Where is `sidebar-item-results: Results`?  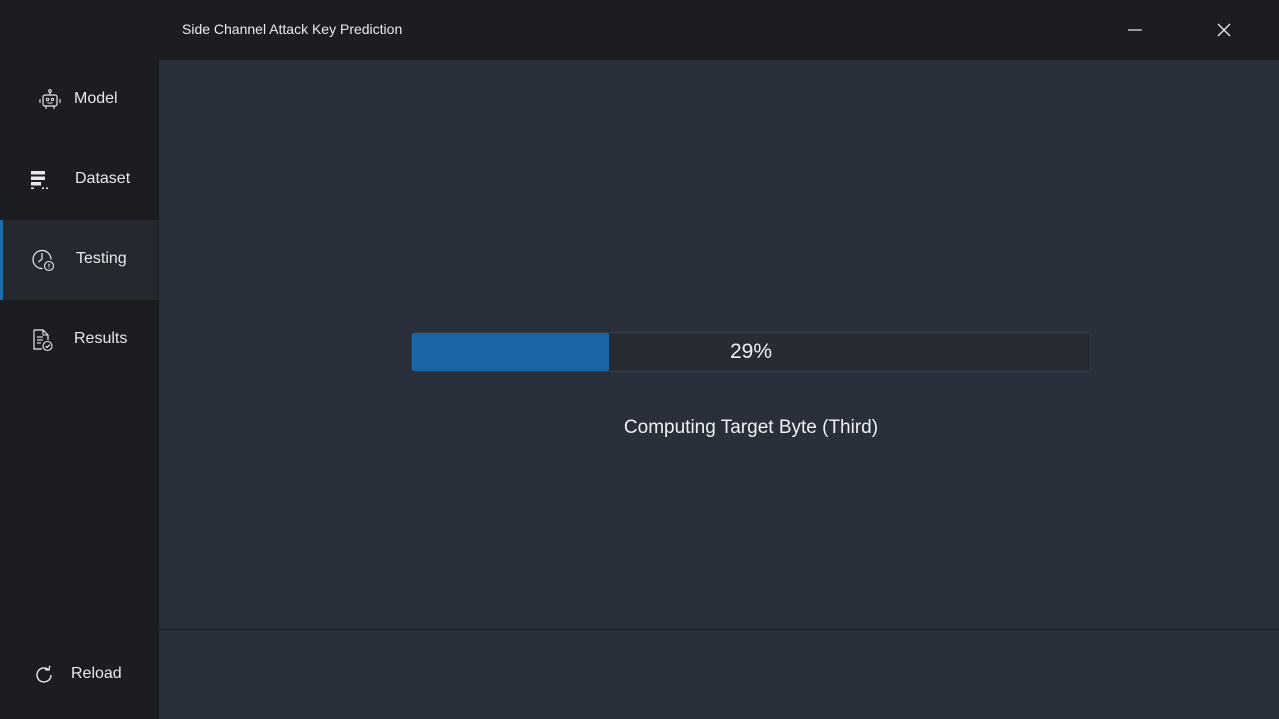
sidebar-item-results: Results is located at coordinates (79, 340).